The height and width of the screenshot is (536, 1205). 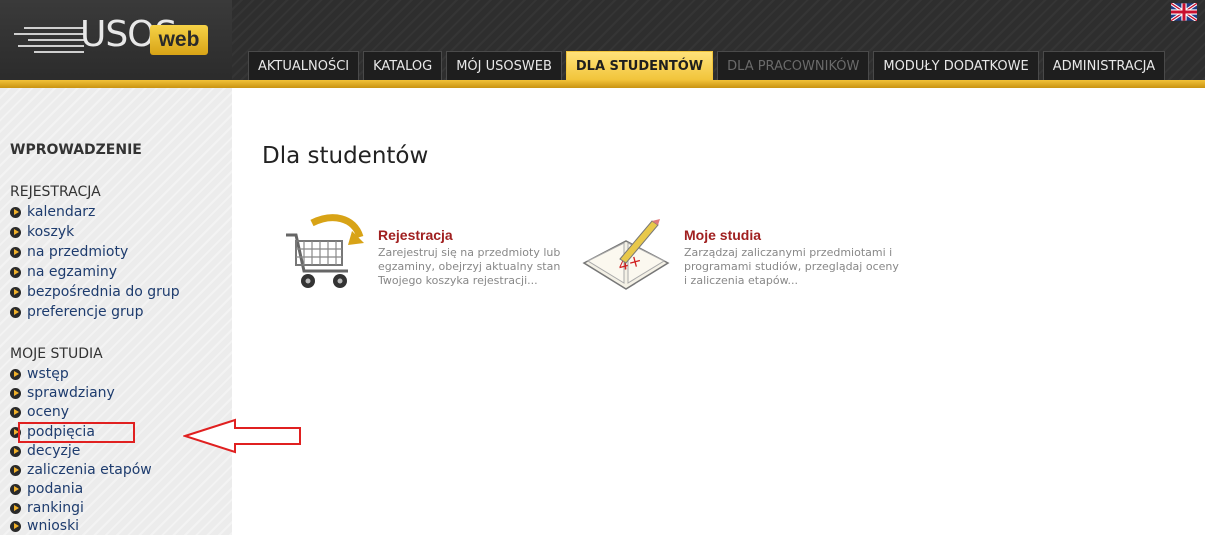 What do you see at coordinates (602, 84) in the screenshot?
I see `header-accent-line` at bounding box center [602, 84].